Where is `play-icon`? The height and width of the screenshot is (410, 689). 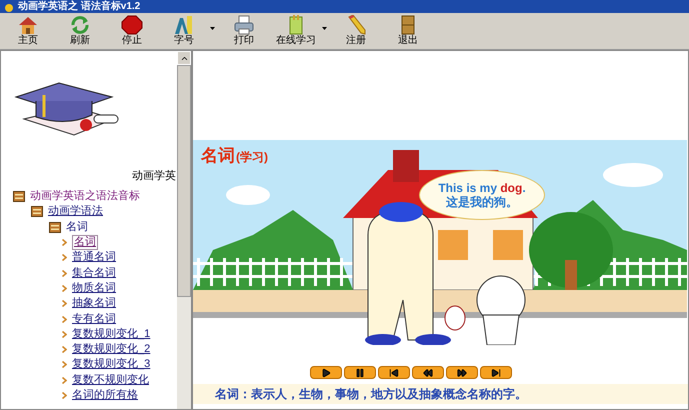 play-icon is located at coordinates (325, 373).